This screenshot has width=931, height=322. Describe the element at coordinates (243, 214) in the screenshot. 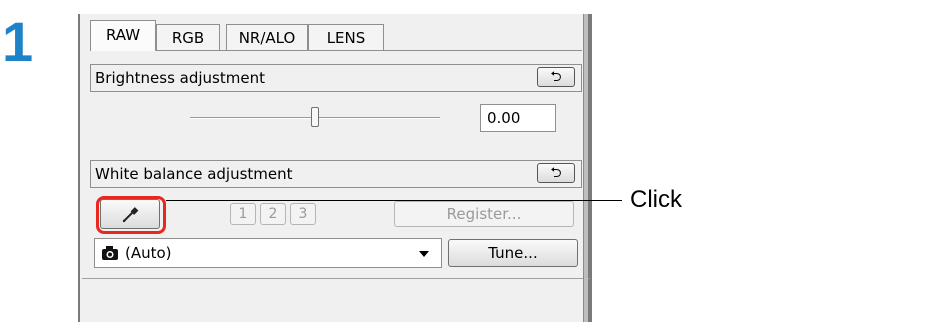

I see `wb-slot-1-button: 1` at that location.